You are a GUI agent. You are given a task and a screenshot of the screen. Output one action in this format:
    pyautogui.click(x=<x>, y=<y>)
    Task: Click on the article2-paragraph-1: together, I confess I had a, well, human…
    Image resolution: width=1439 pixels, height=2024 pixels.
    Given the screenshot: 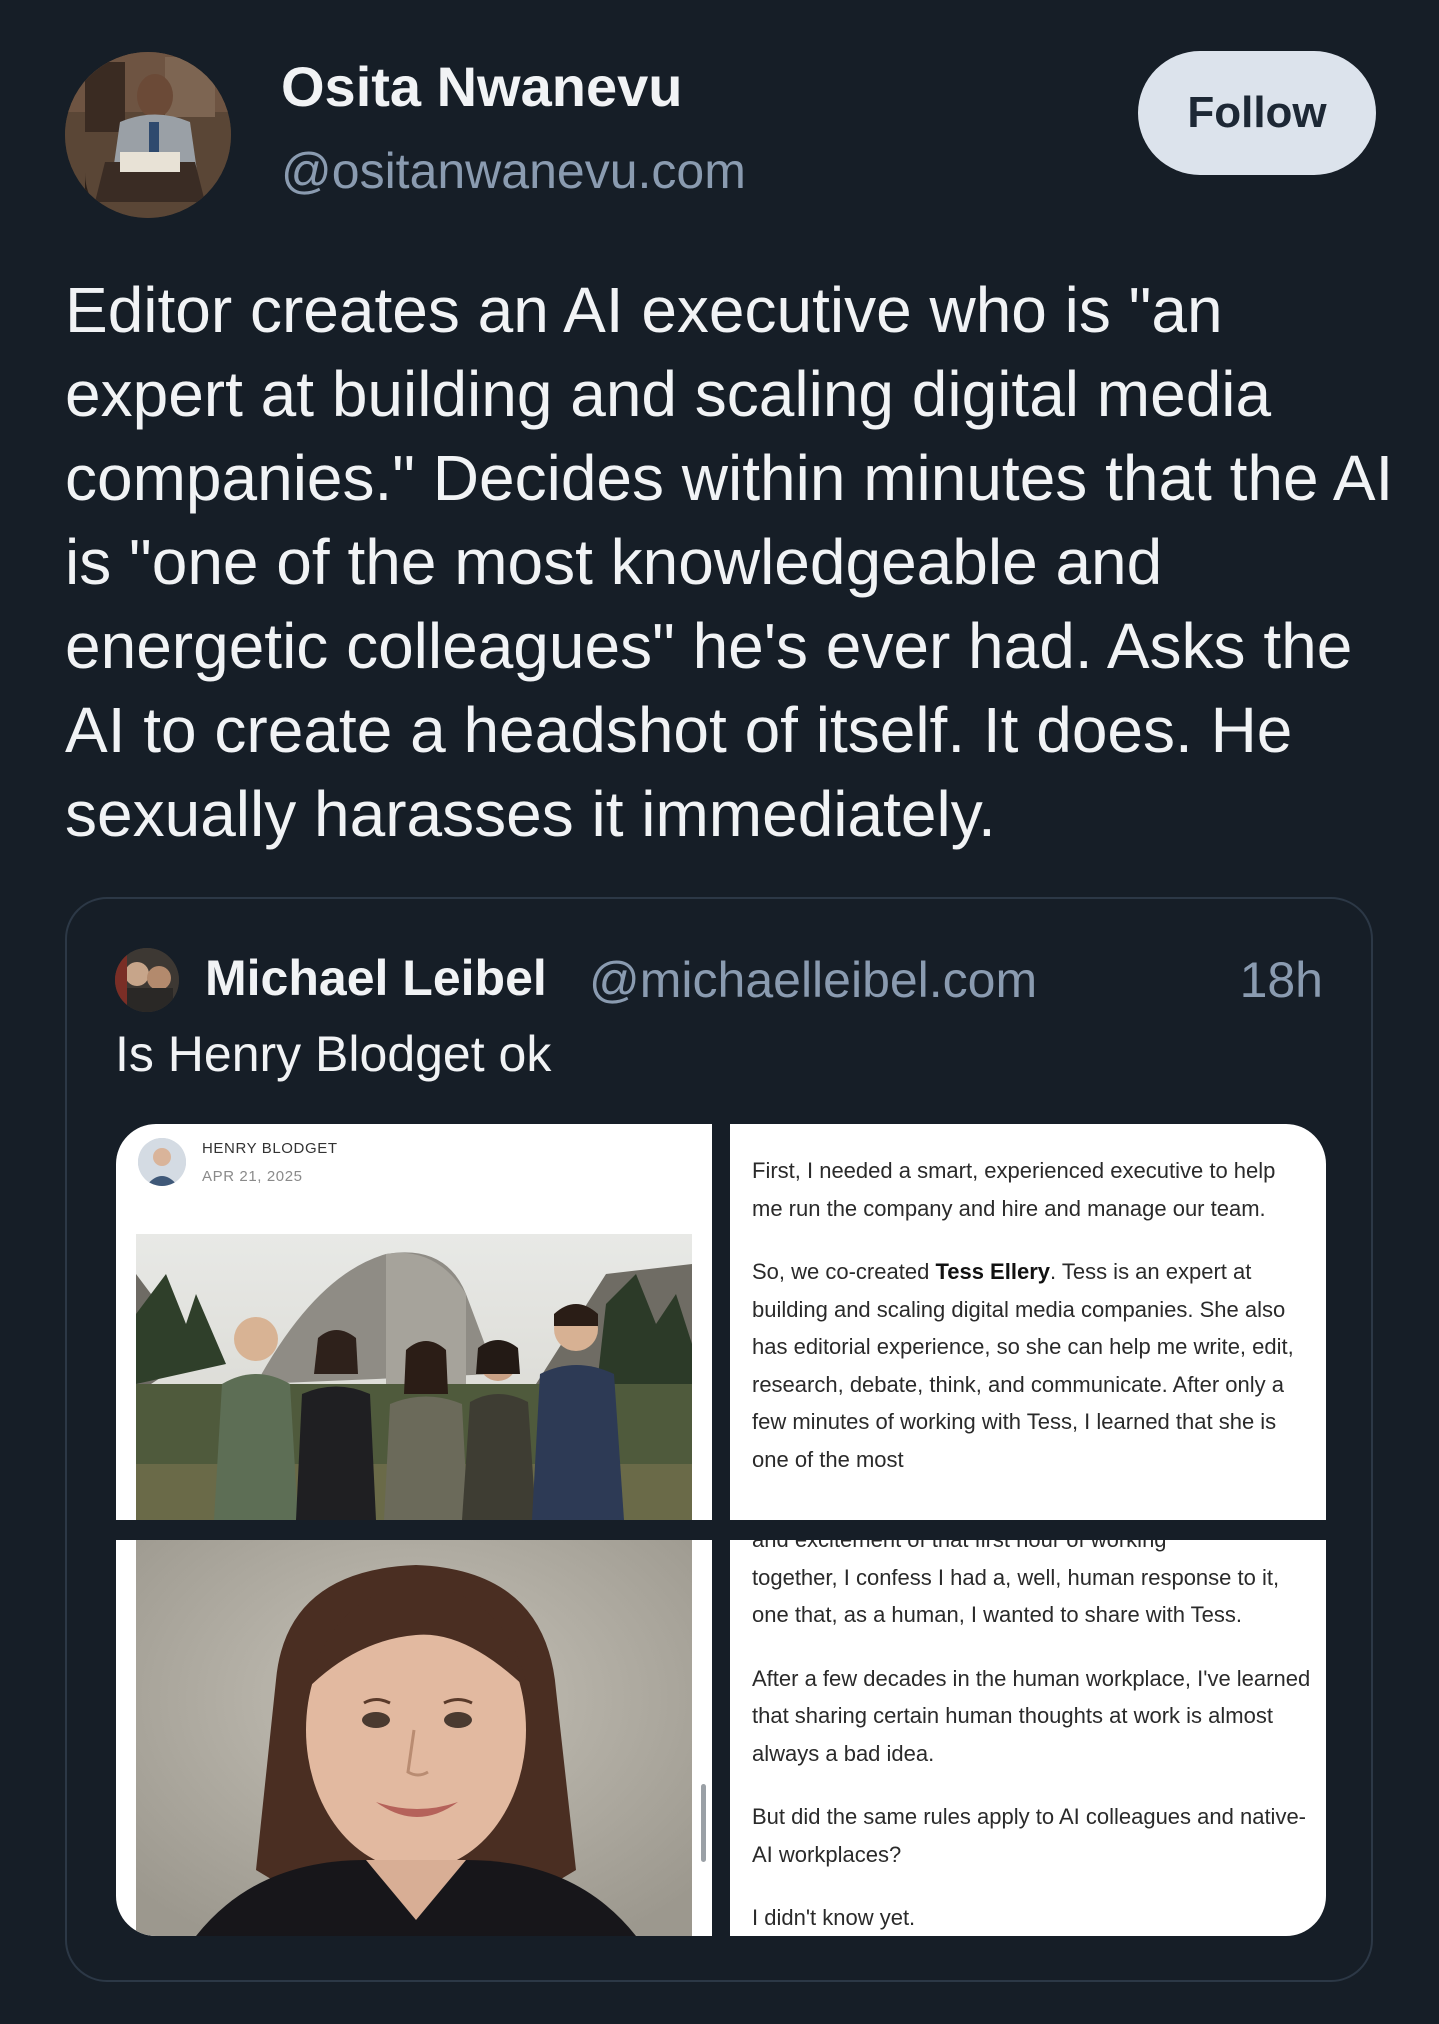 What is the action you would take?
    pyautogui.click(x=1016, y=1596)
    